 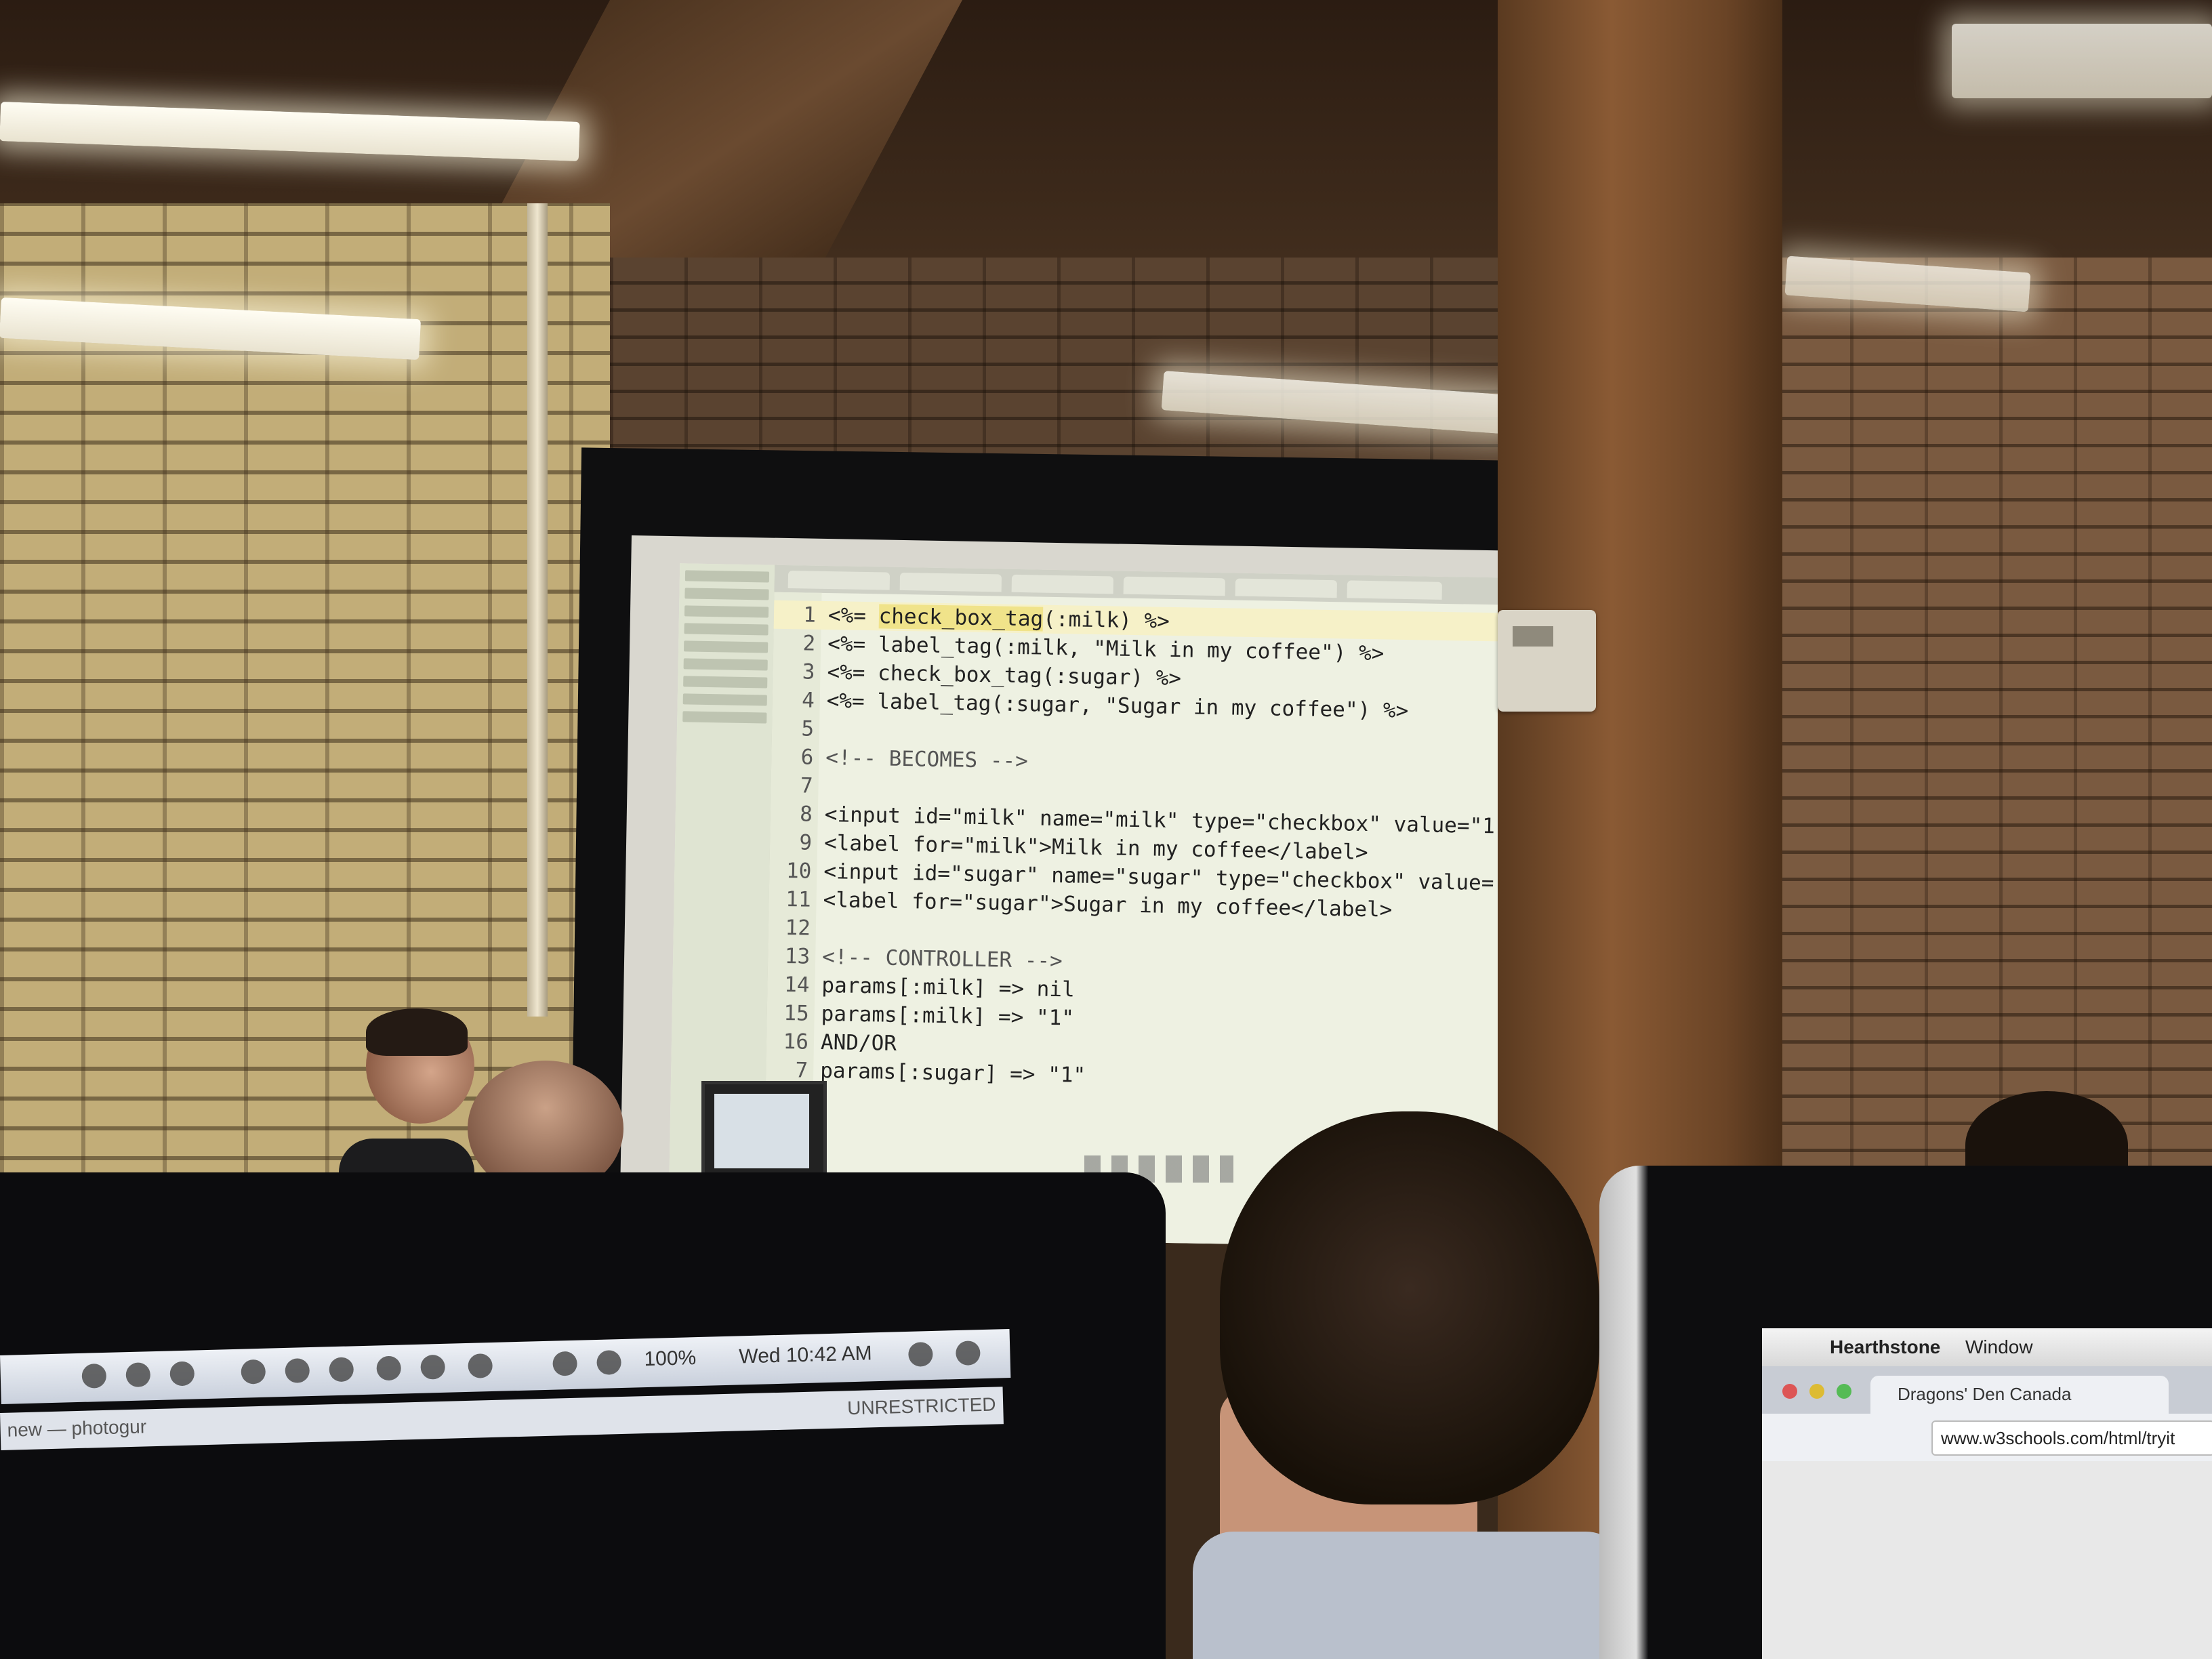 What do you see at coordinates (806, 814) in the screenshot?
I see `line-number: 8` at bounding box center [806, 814].